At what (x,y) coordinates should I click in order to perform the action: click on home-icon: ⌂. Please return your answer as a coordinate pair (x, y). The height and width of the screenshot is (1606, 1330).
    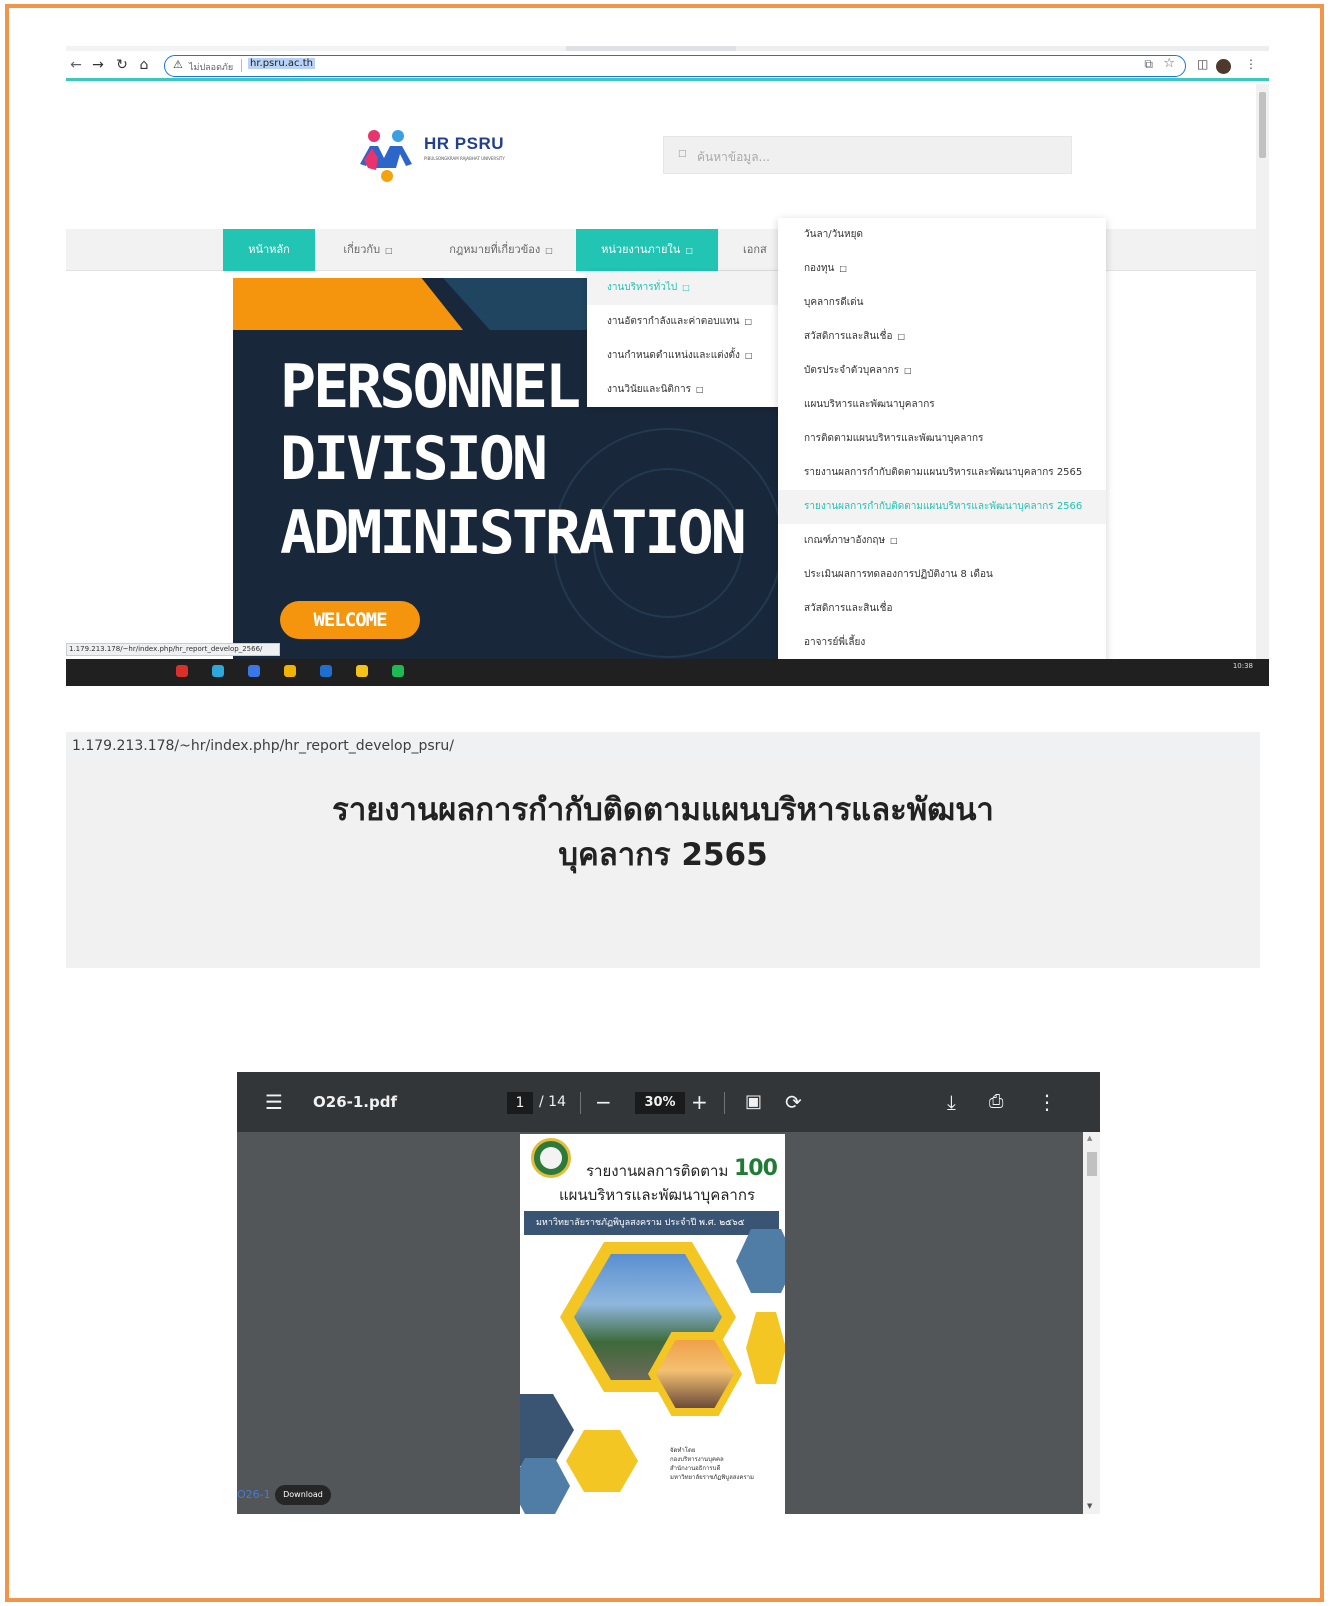
    Looking at the image, I should click on (144, 65).